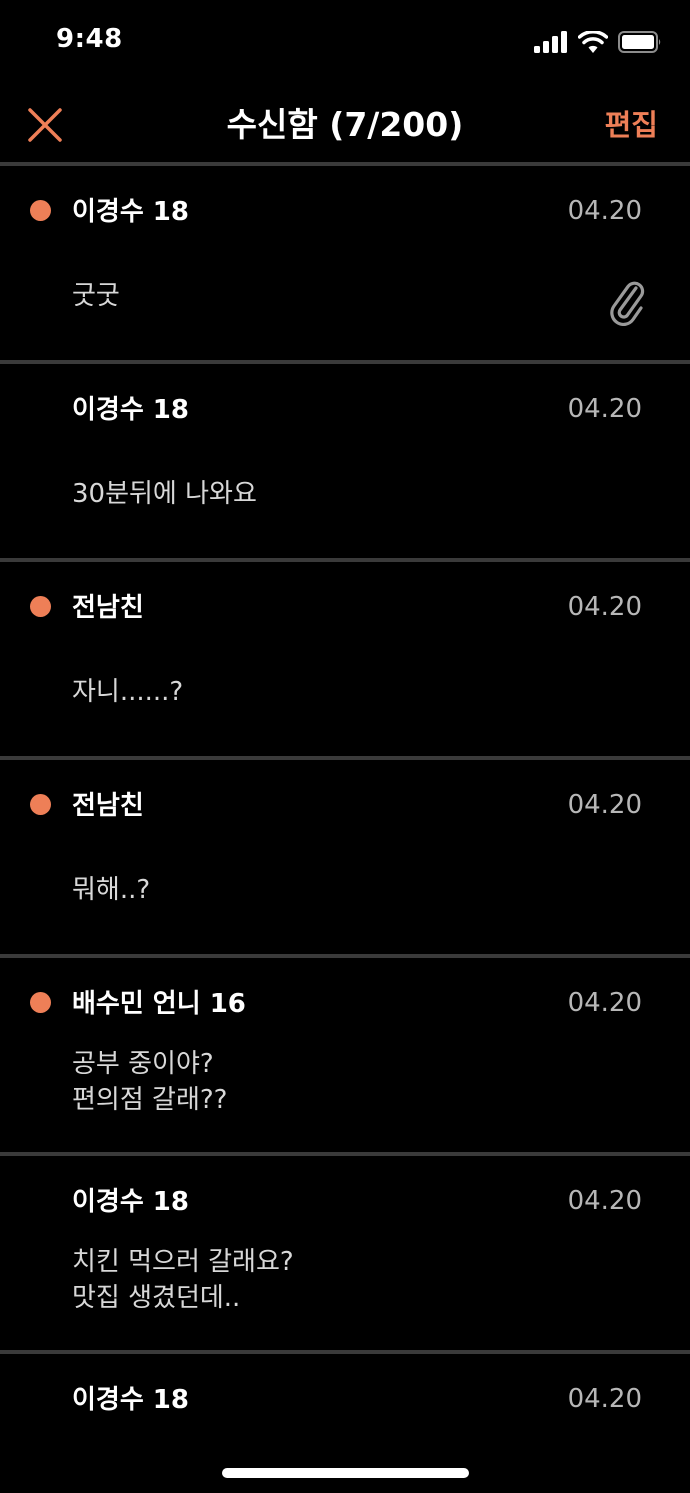 This screenshot has width=690, height=1493. I want to click on message-item: 전남친 04.20 자니......?, so click(345, 657).